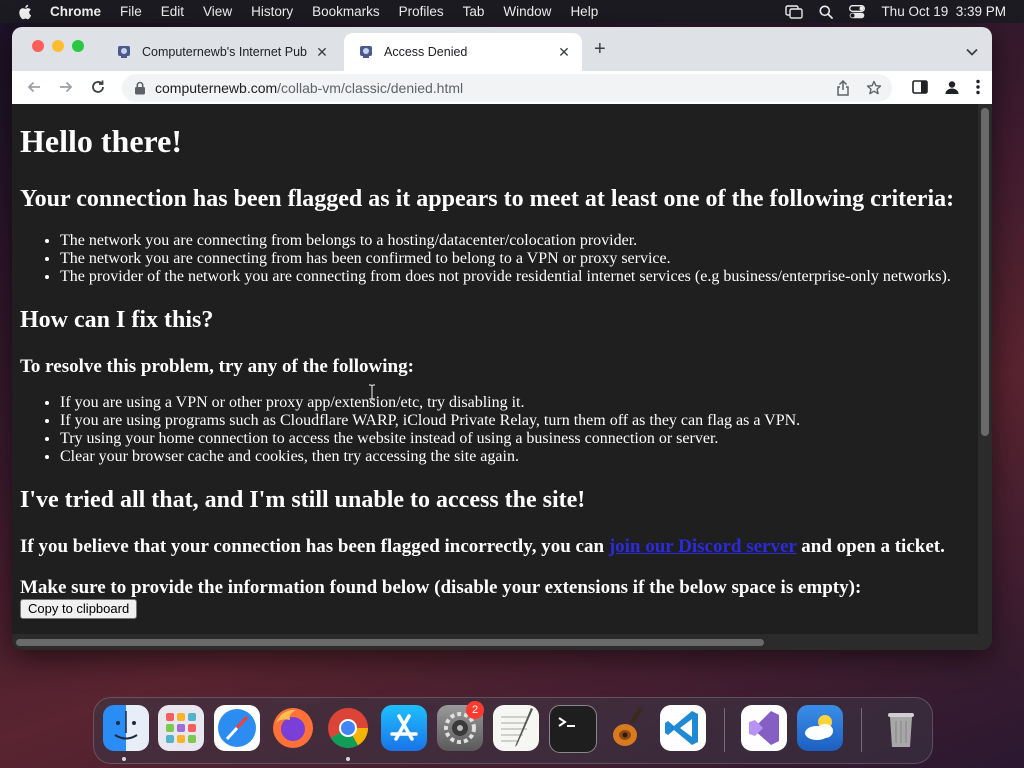 The width and height of the screenshot is (1024, 768). Describe the element at coordinates (101, 141) in the screenshot. I see `page-heading: Hello there!` at that location.